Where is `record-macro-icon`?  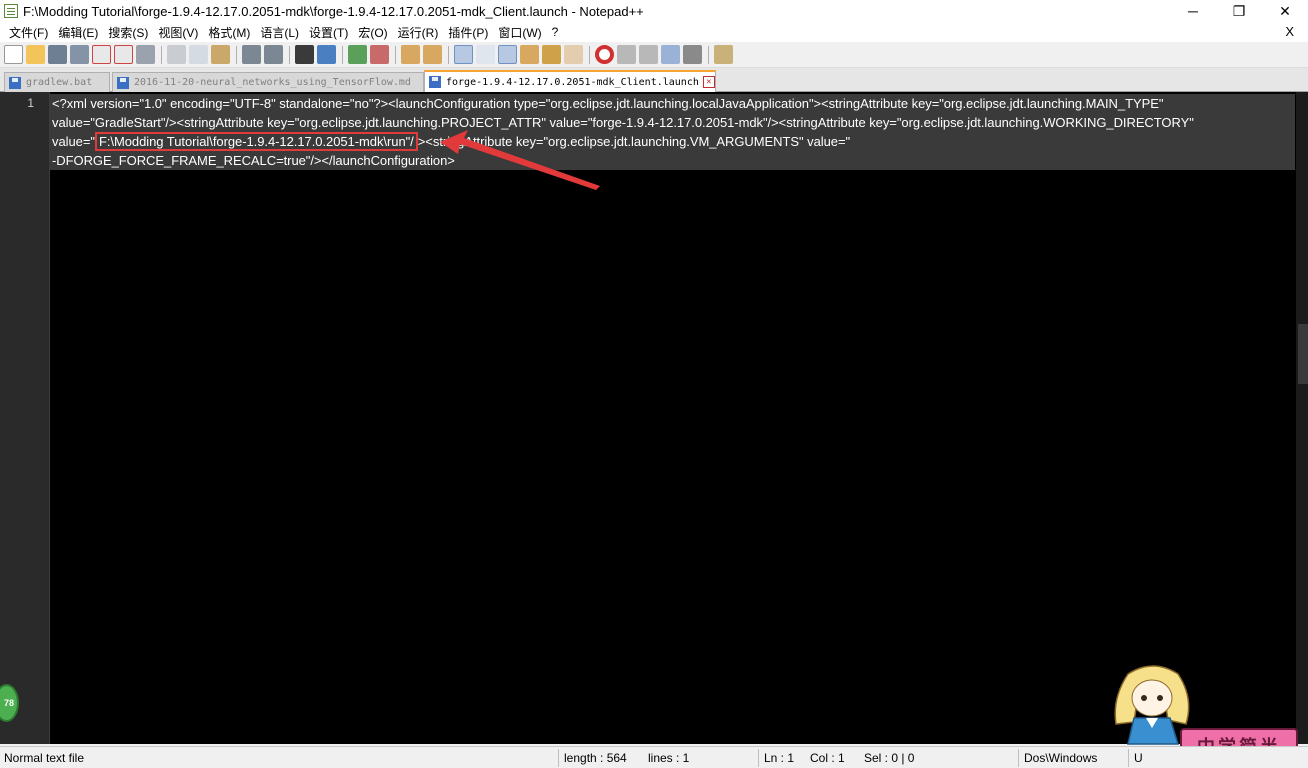 record-macro-icon is located at coordinates (604, 54).